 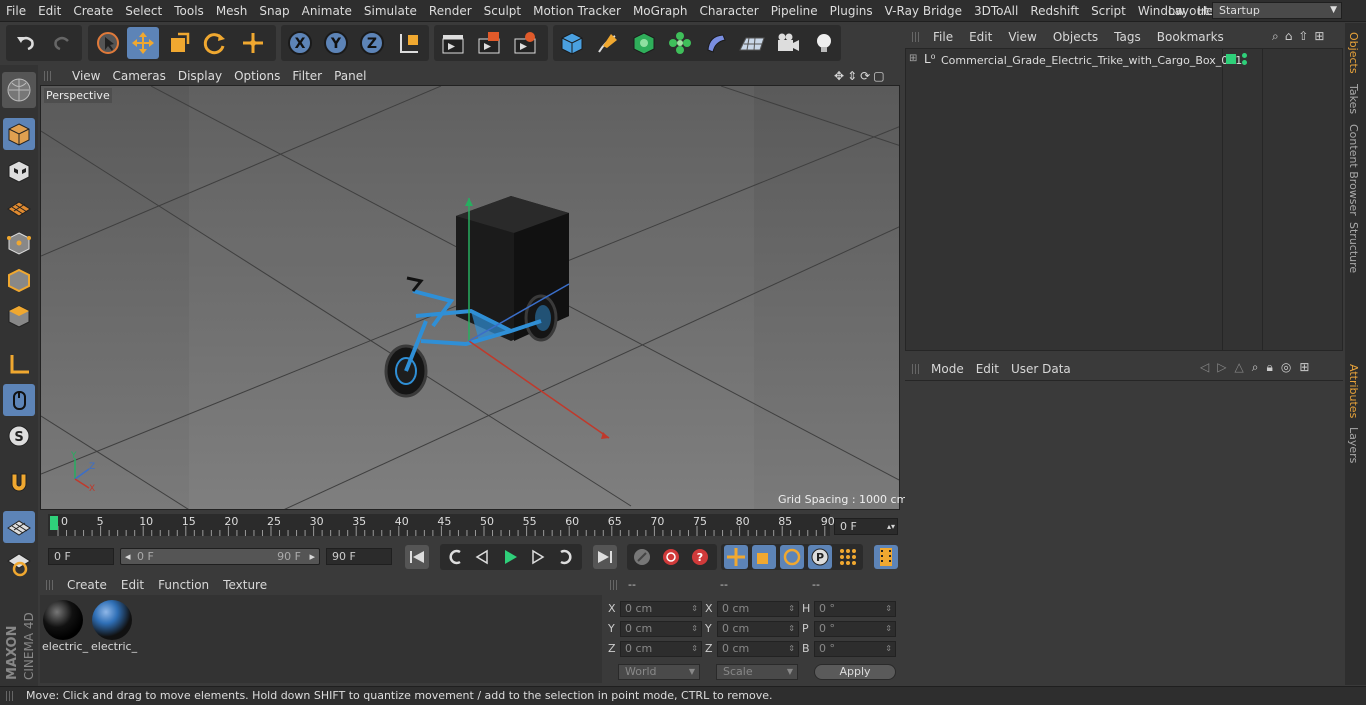 What do you see at coordinates (824, 43) in the screenshot?
I see `light-button` at bounding box center [824, 43].